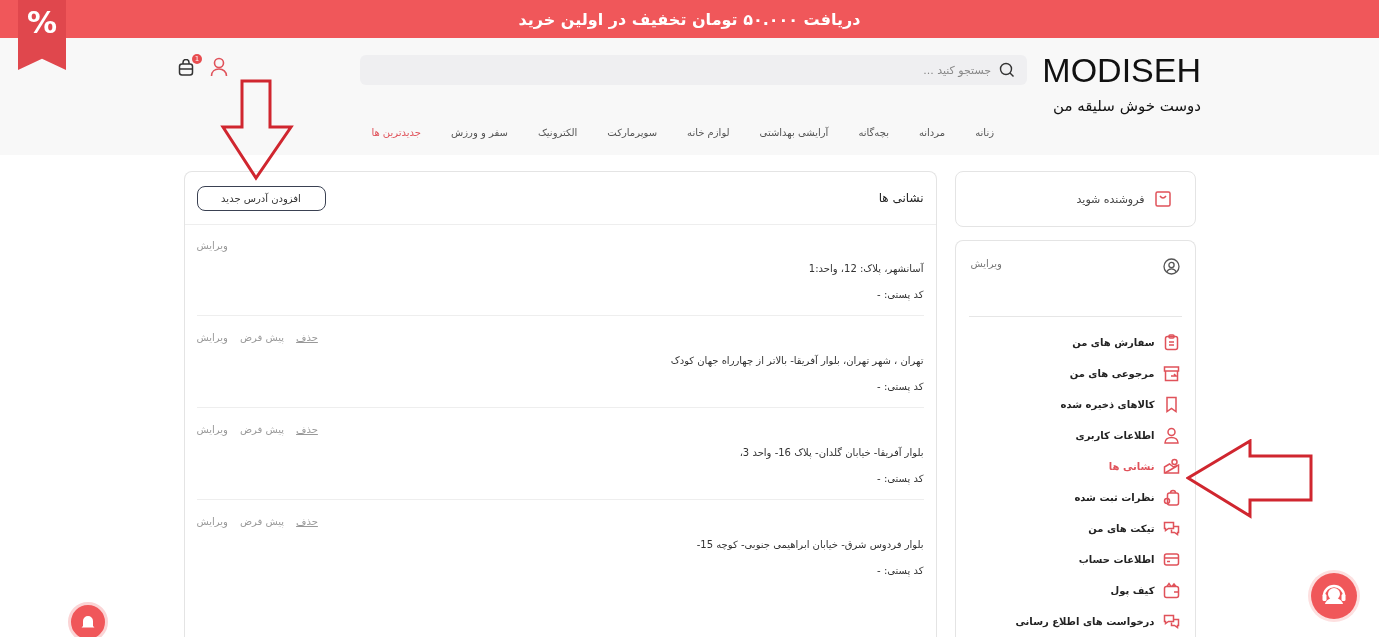  What do you see at coordinates (1075, 528) in the screenshot?
I see `sidebar-item: تیکت های من` at bounding box center [1075, 528].